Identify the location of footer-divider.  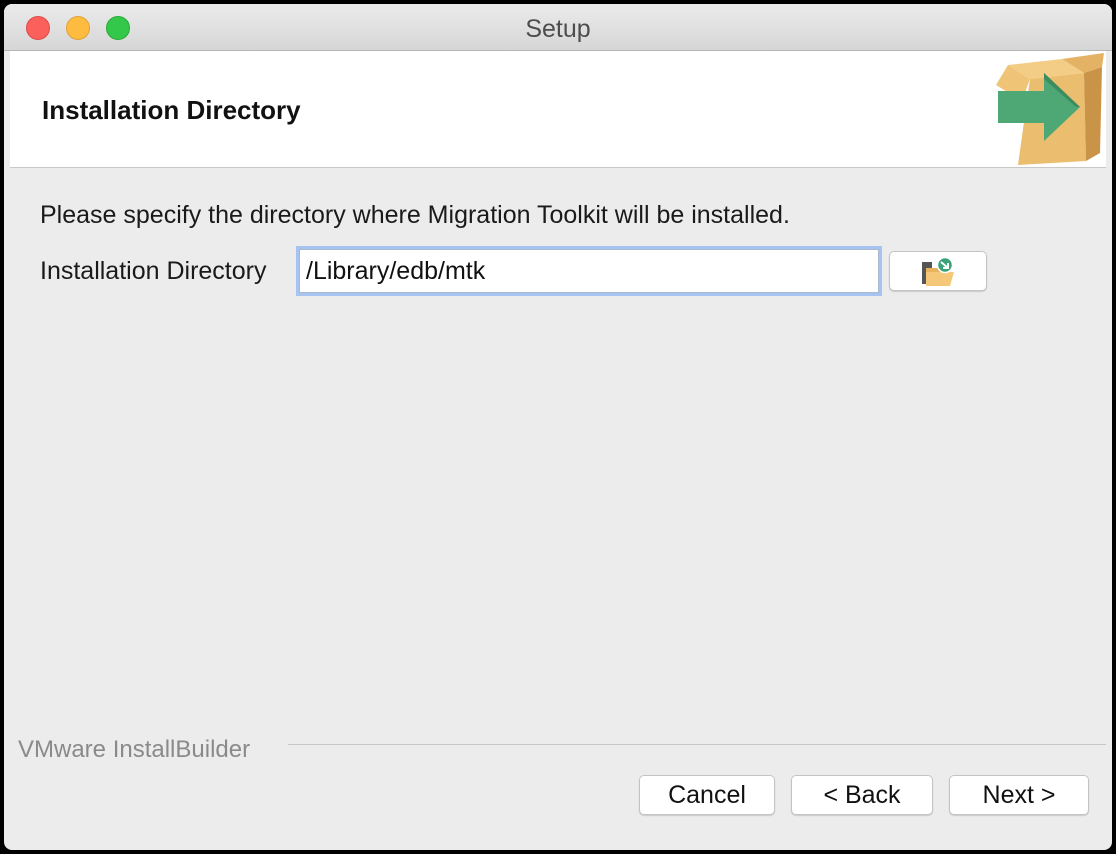
(697, 744).